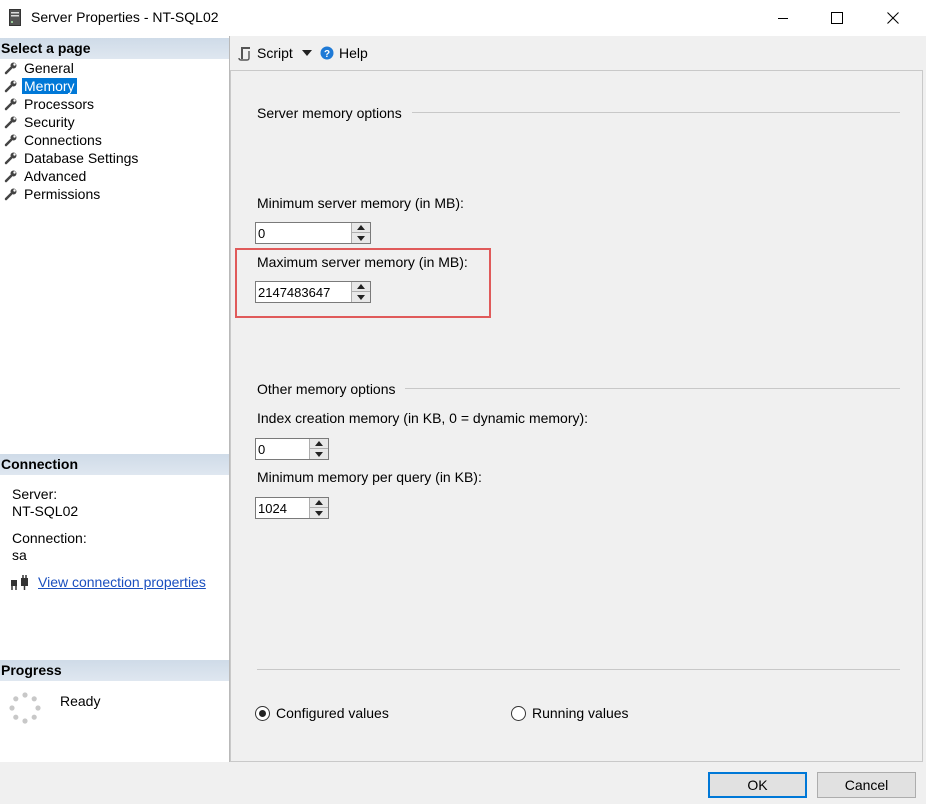 This screenshot has height=804, width=926. I want to click on min-memory-per-query-input, so click(283, 508).